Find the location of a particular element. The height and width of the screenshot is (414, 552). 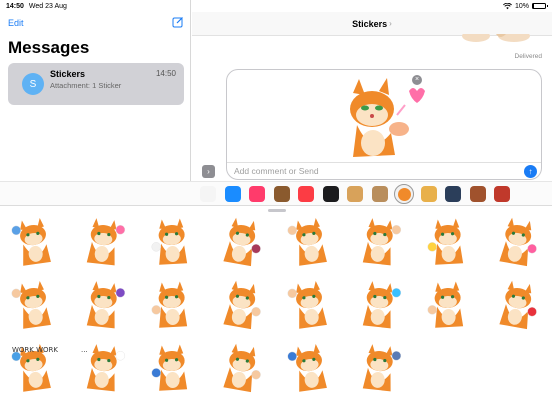

compose-divider is located at coordinates (384, 162).